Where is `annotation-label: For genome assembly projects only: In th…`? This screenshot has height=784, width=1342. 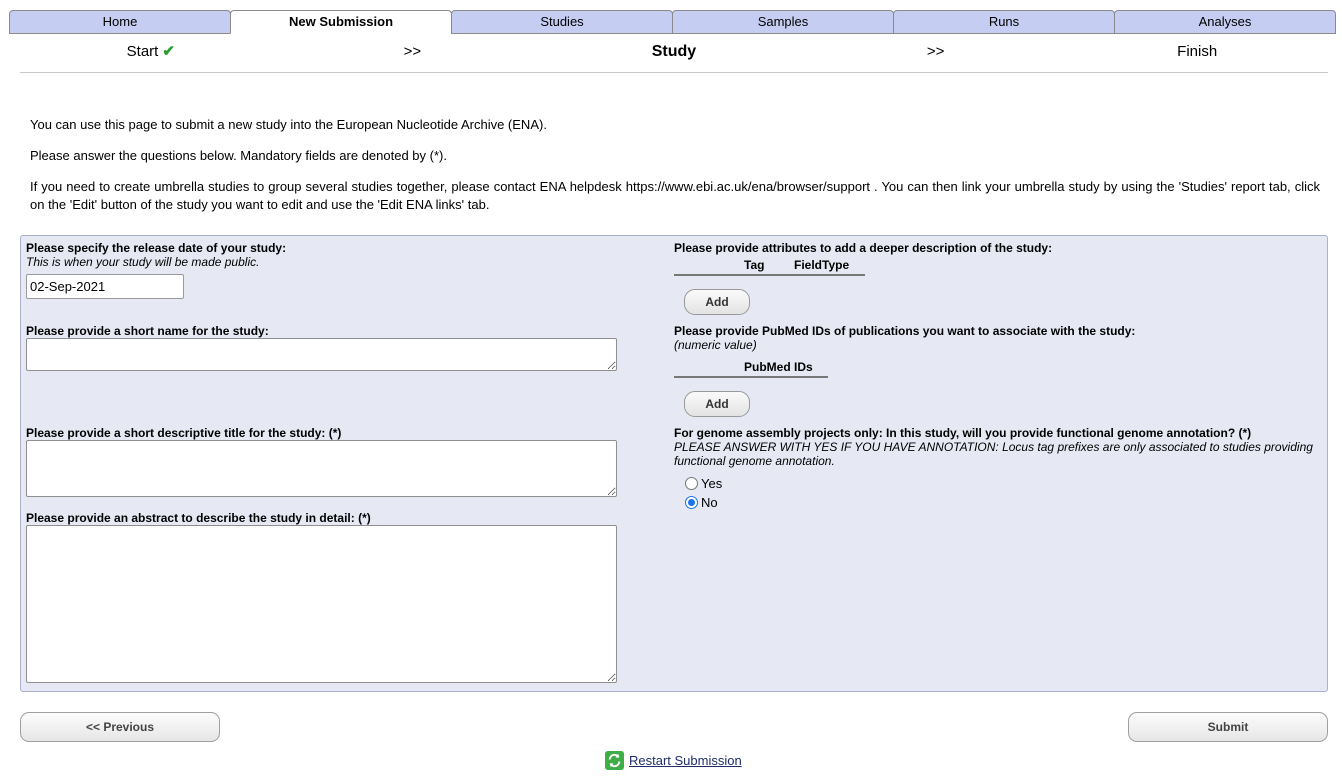 annotation-label: For genome assembly projects only: In th… is located at coordinates (963, 433).